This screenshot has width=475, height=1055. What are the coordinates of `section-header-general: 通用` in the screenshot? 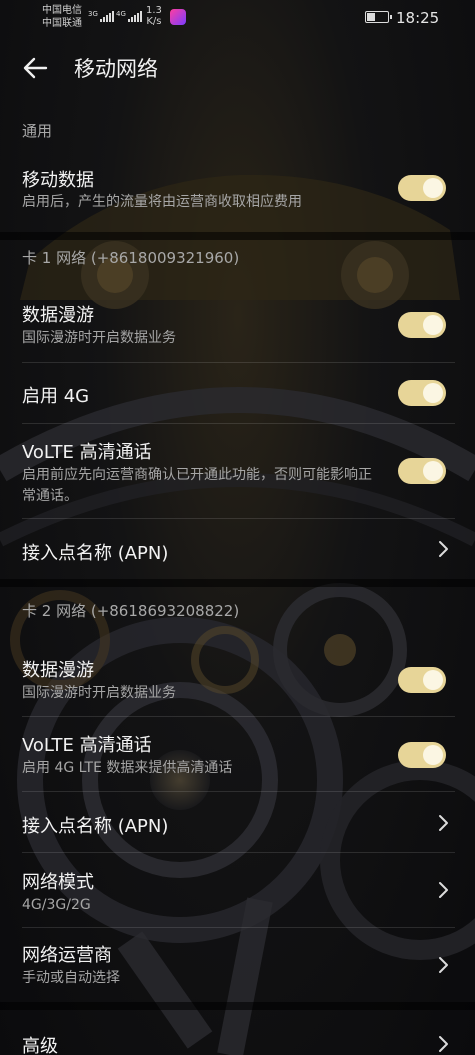 It's located at (37, 131).